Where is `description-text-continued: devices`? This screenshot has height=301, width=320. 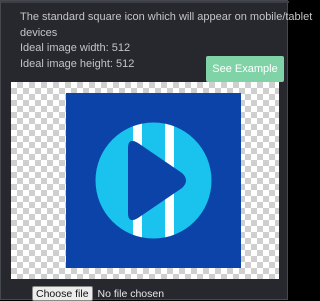
description-text-continued: devices is located at coordinates (39, 32).